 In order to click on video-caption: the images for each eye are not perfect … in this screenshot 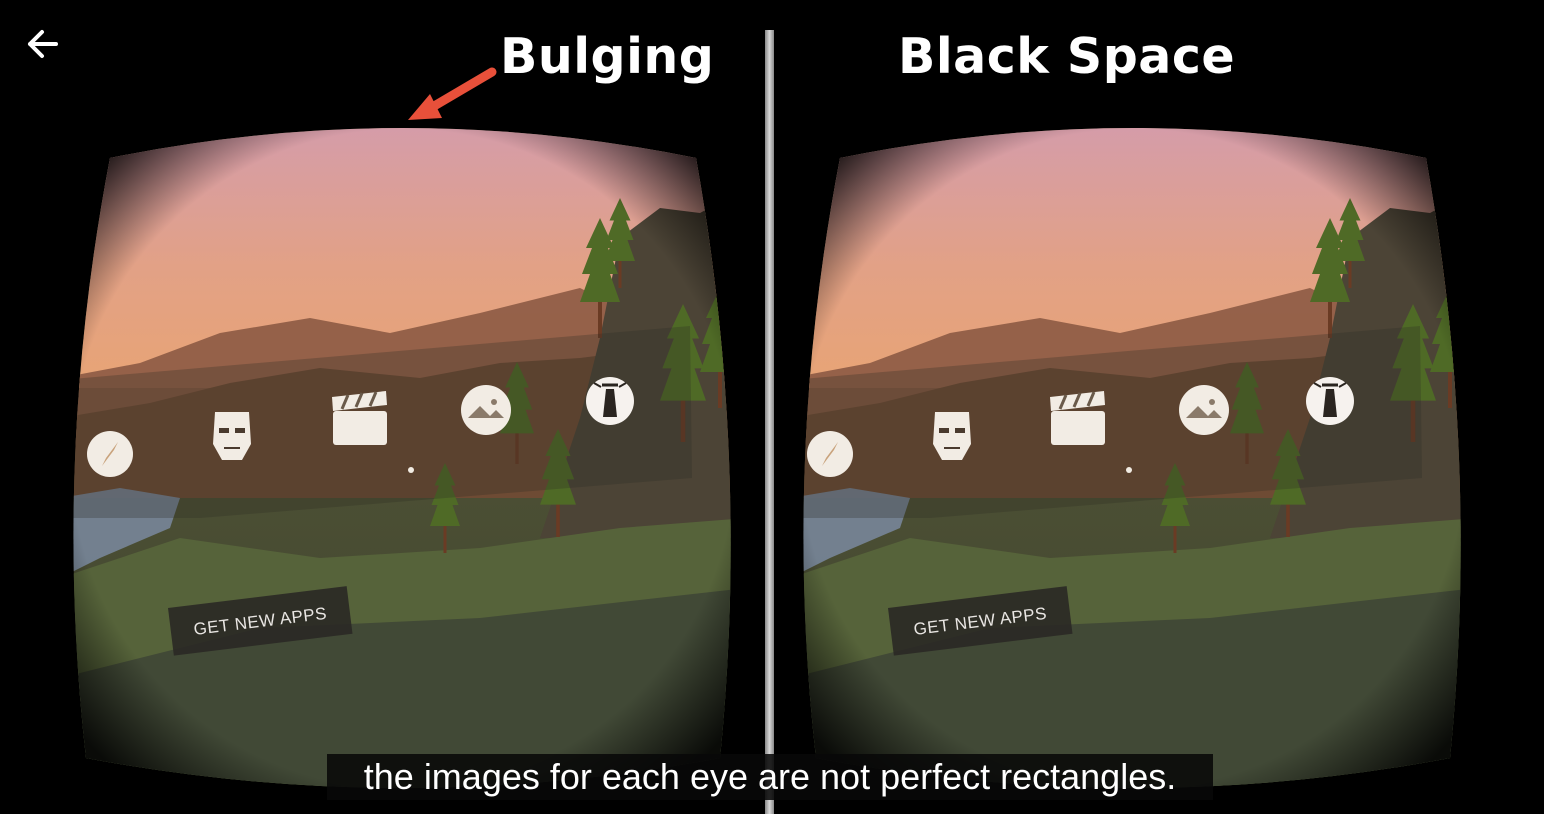, I will do `click(770, 777)`.